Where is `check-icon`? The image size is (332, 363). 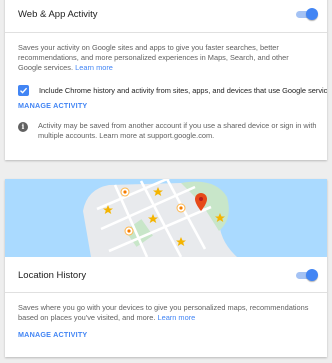
check-icon is located at coordinates (24, 90).